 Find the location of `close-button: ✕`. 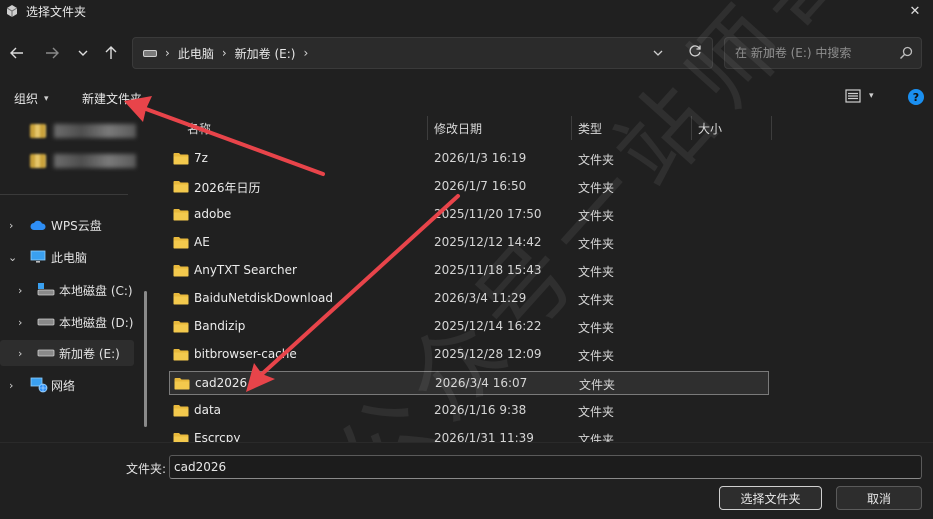

close-button: ✕ is located at coordinates (915, 11).